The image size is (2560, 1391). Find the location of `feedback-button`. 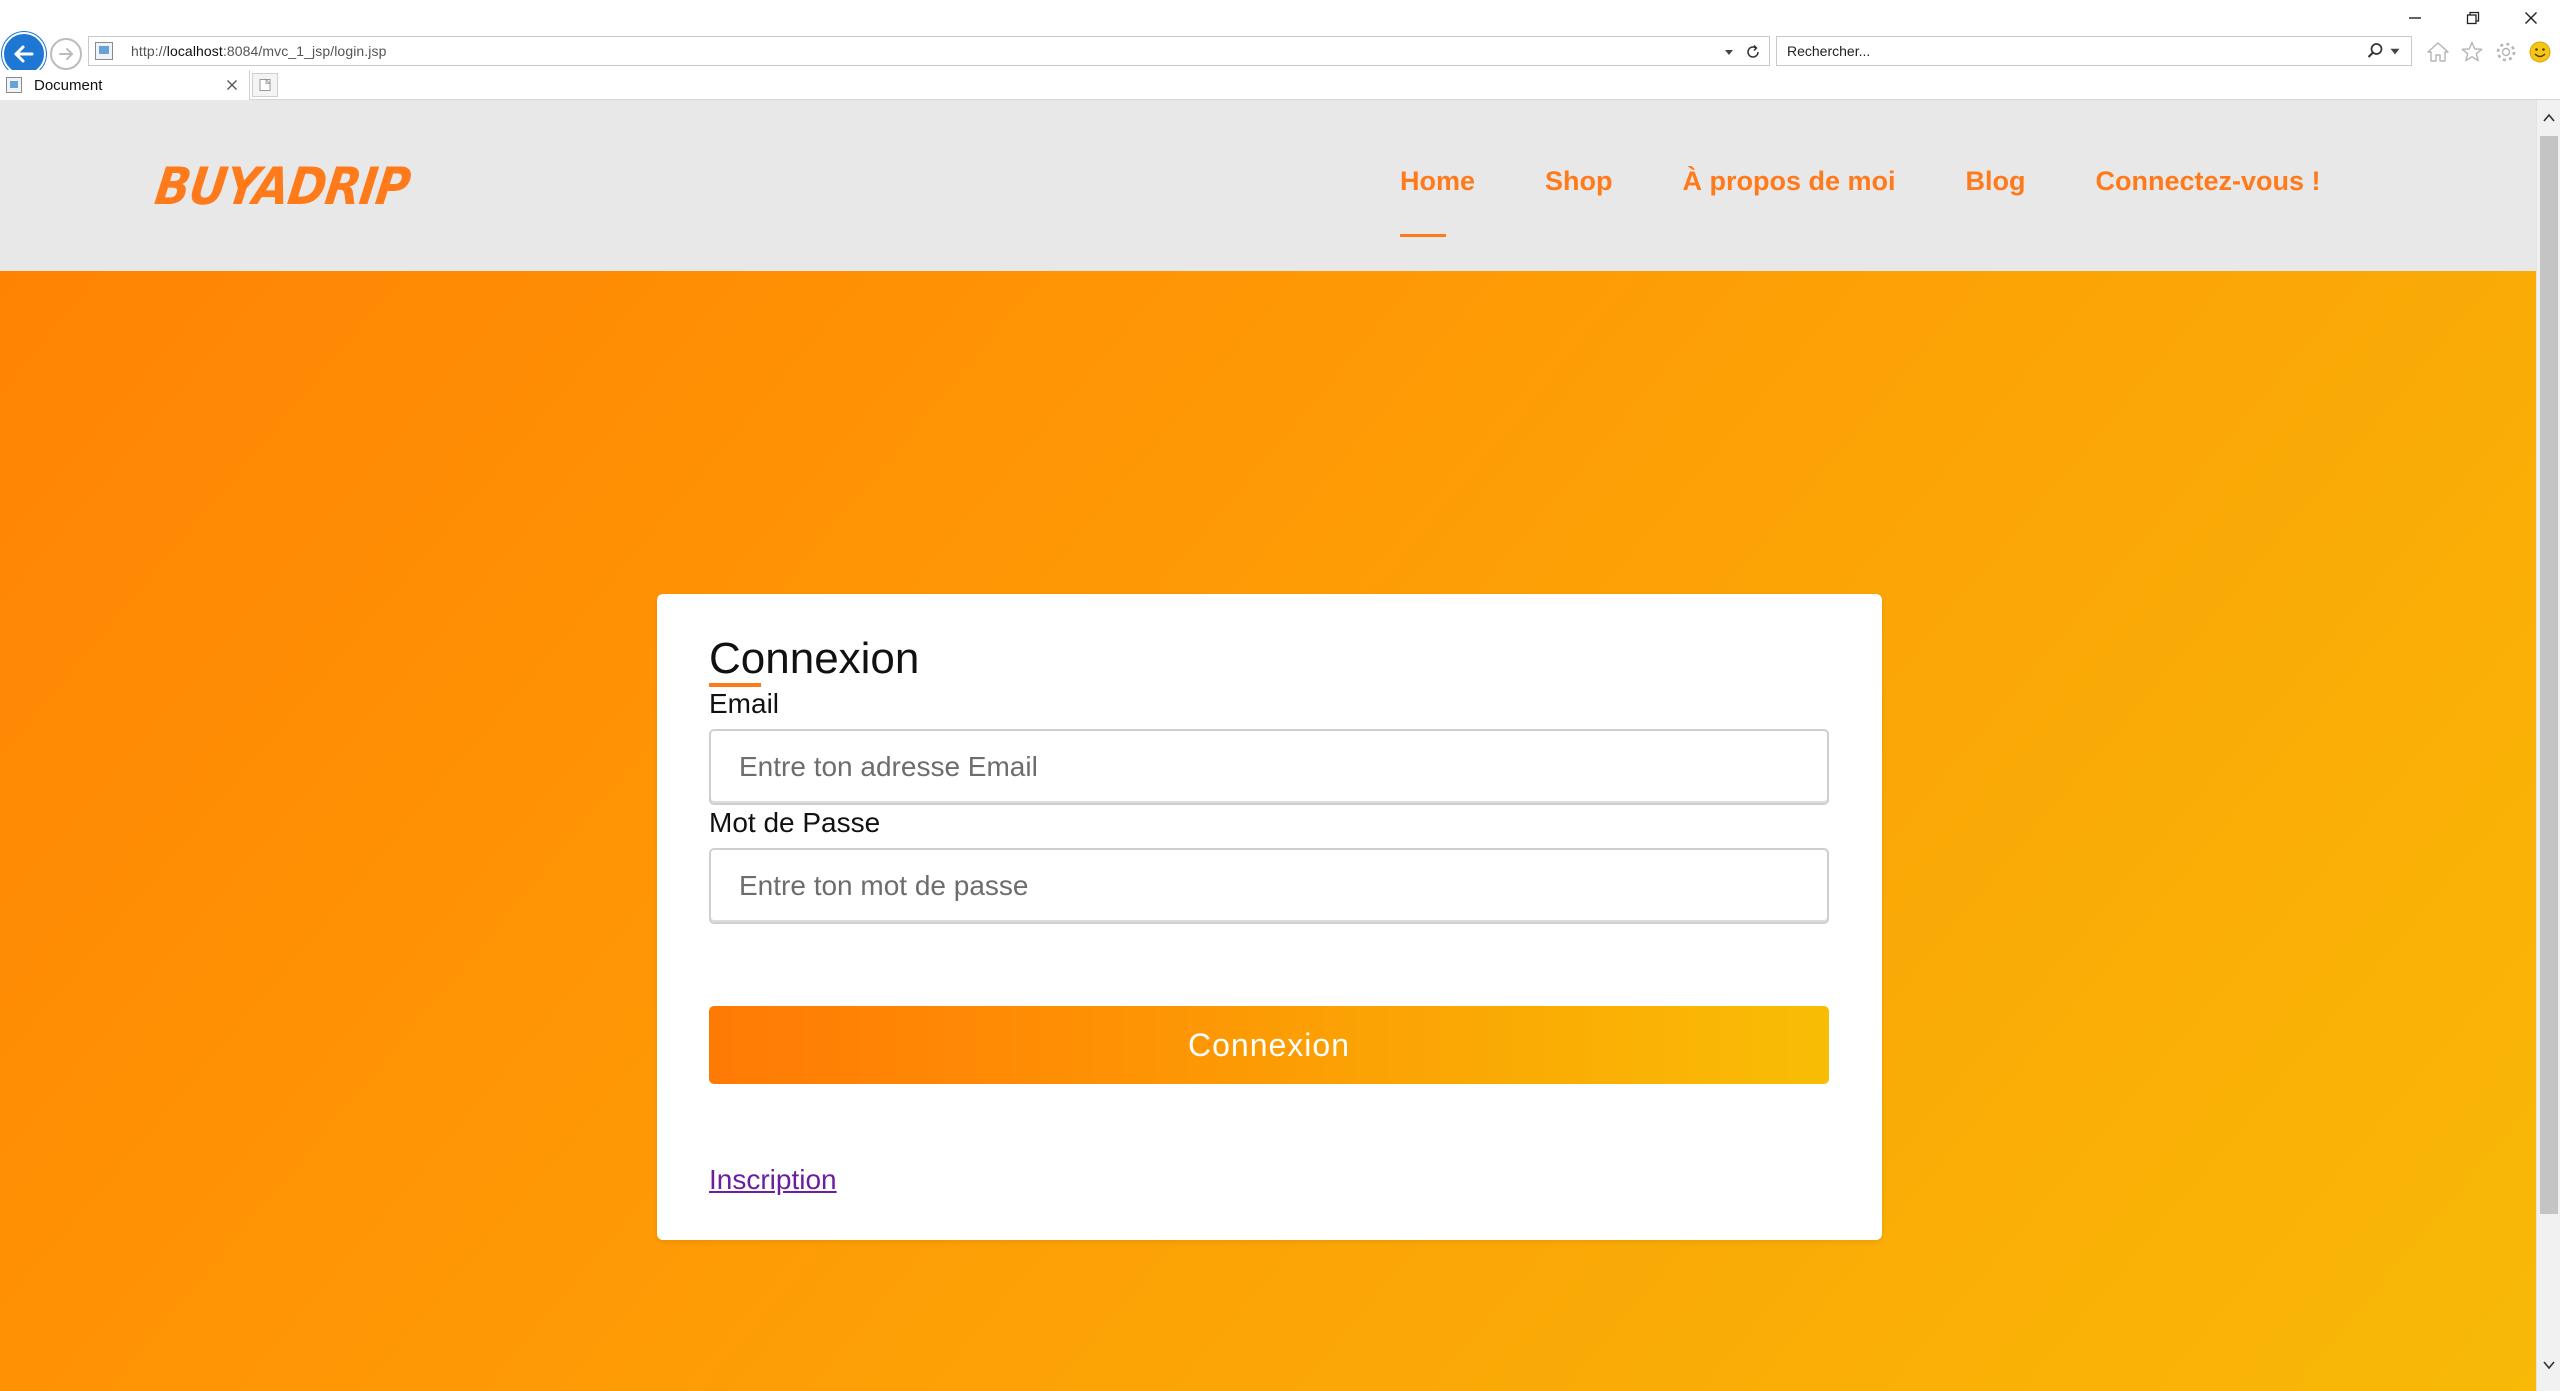

feedback-button is located at coordinates (2540, 52).